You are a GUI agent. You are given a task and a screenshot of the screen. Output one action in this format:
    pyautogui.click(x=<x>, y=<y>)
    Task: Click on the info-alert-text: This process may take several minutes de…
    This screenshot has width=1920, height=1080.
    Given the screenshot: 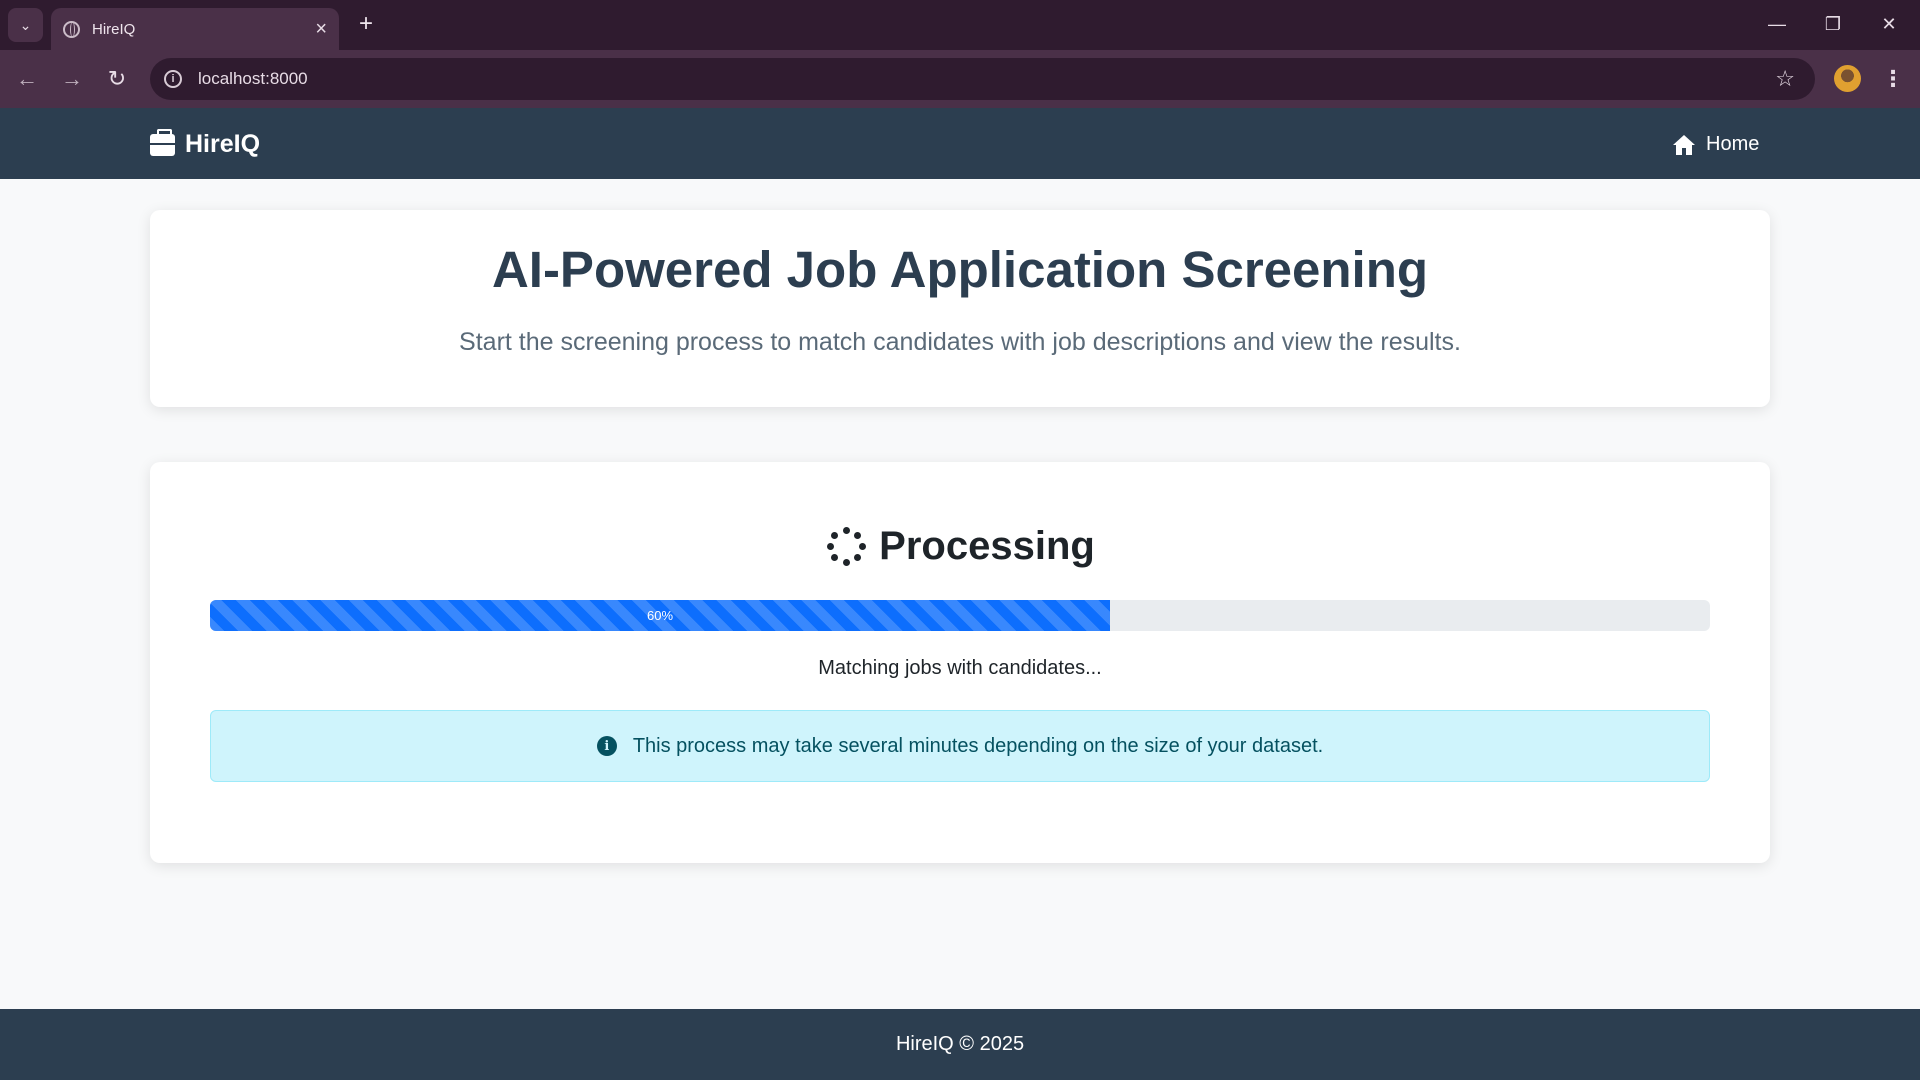 What is the action you would take?
    pyautogui.click(x=978, y=745)
    